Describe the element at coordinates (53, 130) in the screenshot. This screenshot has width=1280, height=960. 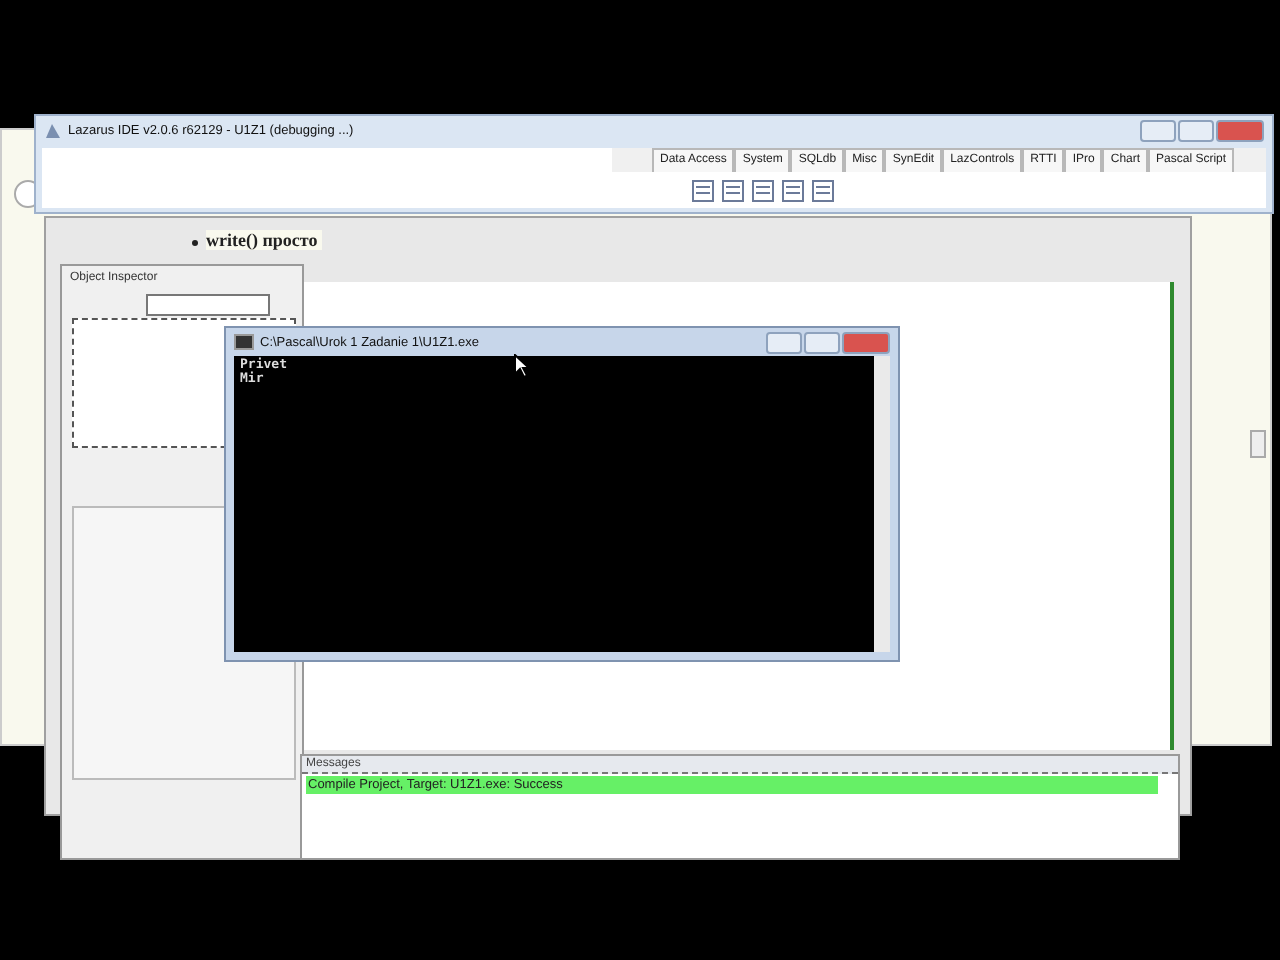
I see `app-icon` at that location.